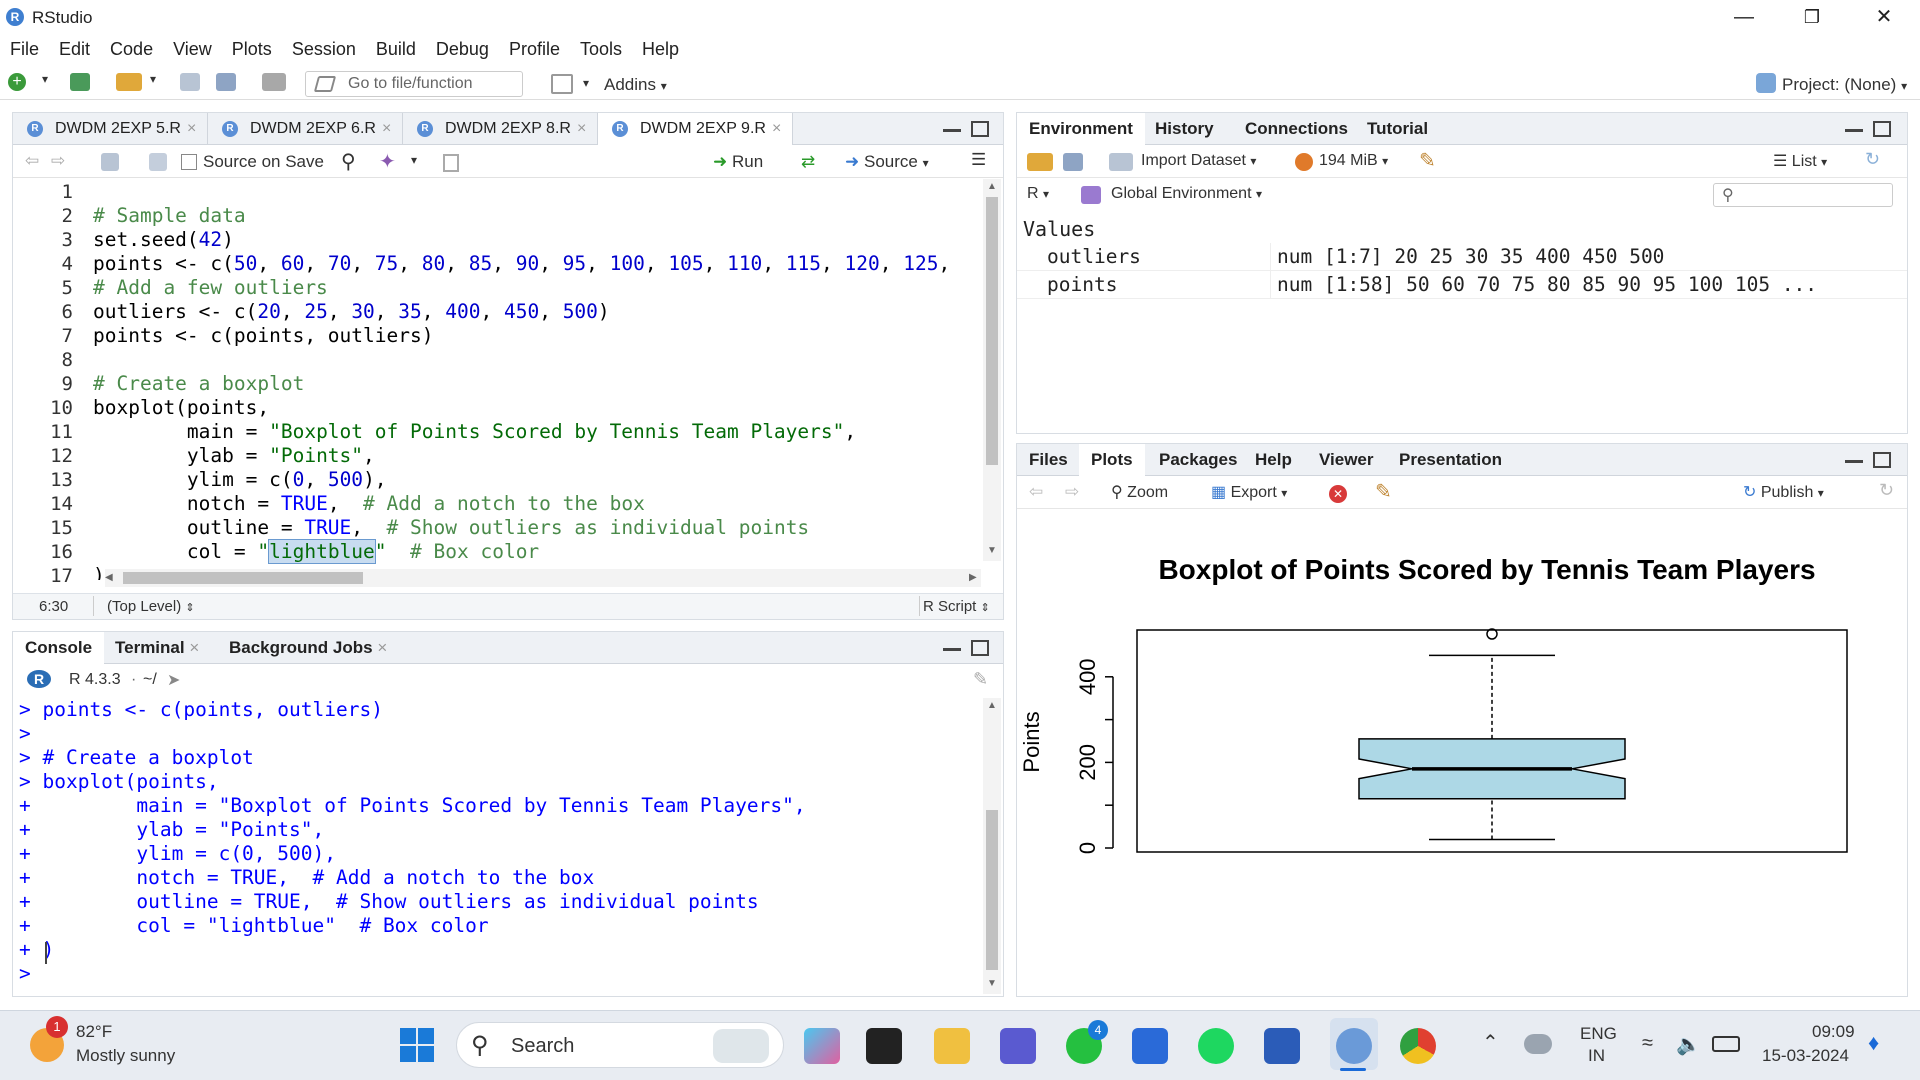 Image resolution: width=1920 pixels, height=1080 pixels. I want to click on weather-temp: 82°F, so click(94, 1032).